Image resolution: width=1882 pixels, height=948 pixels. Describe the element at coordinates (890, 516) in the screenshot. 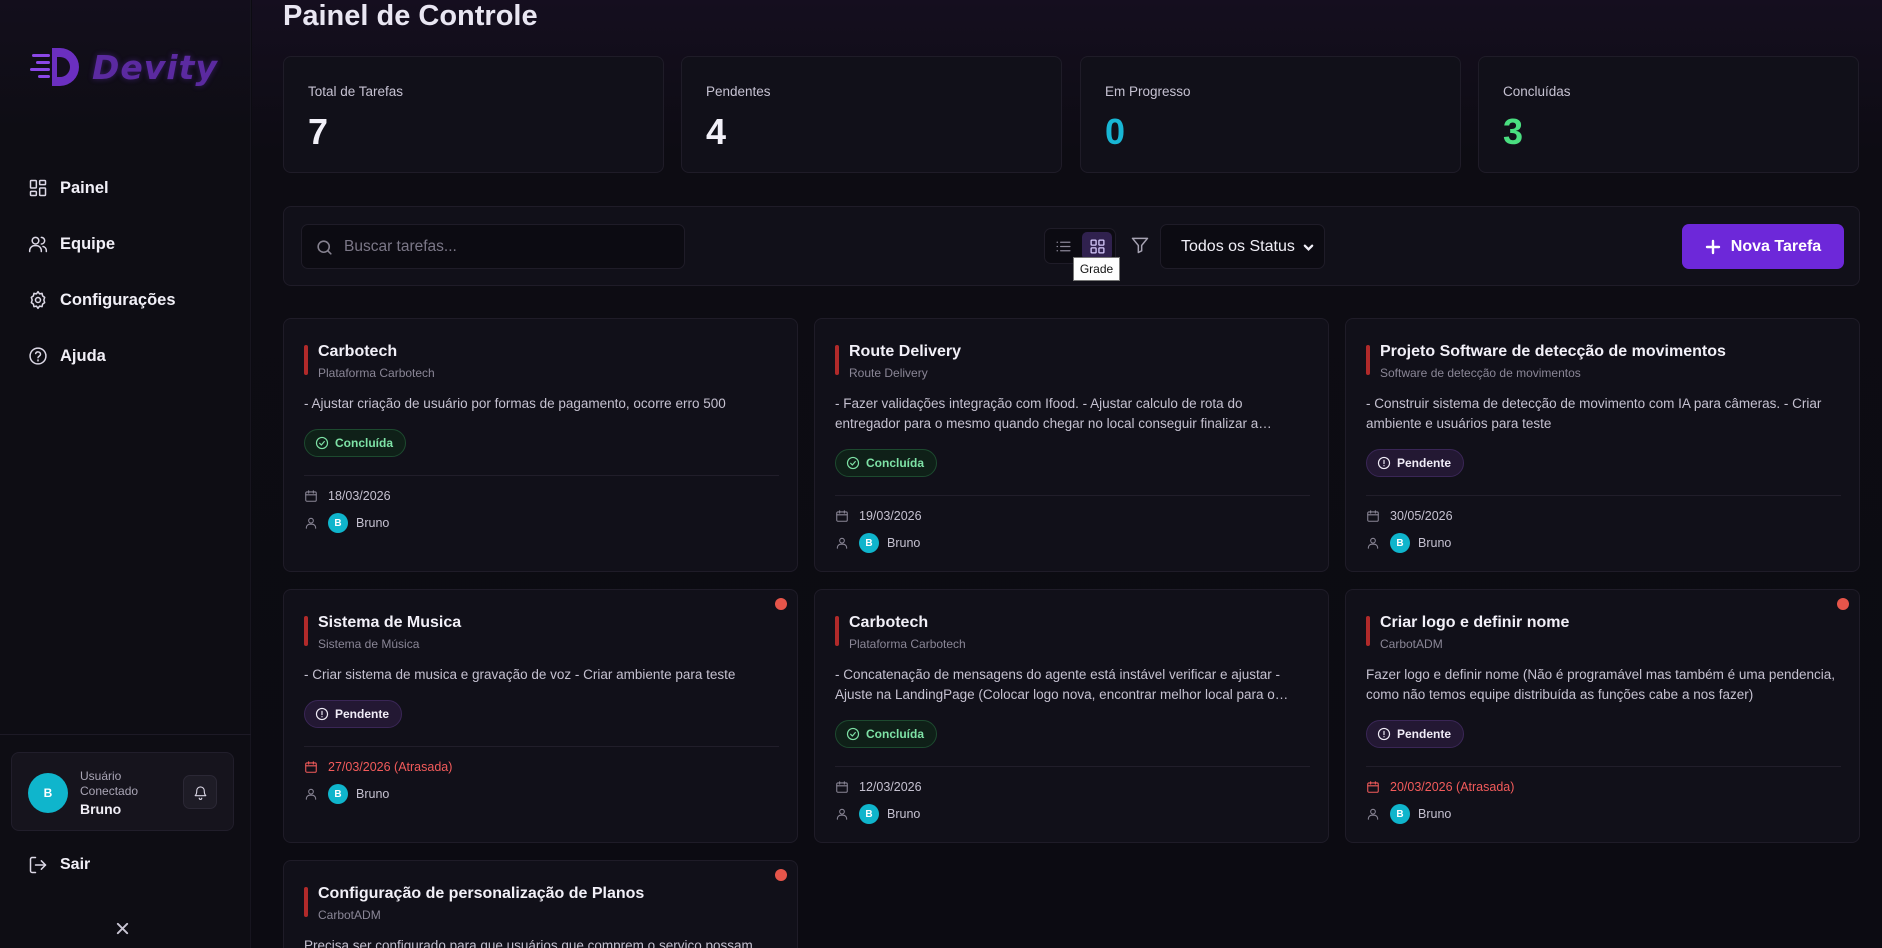

I see `task-date: 19/03/2026` at that location.